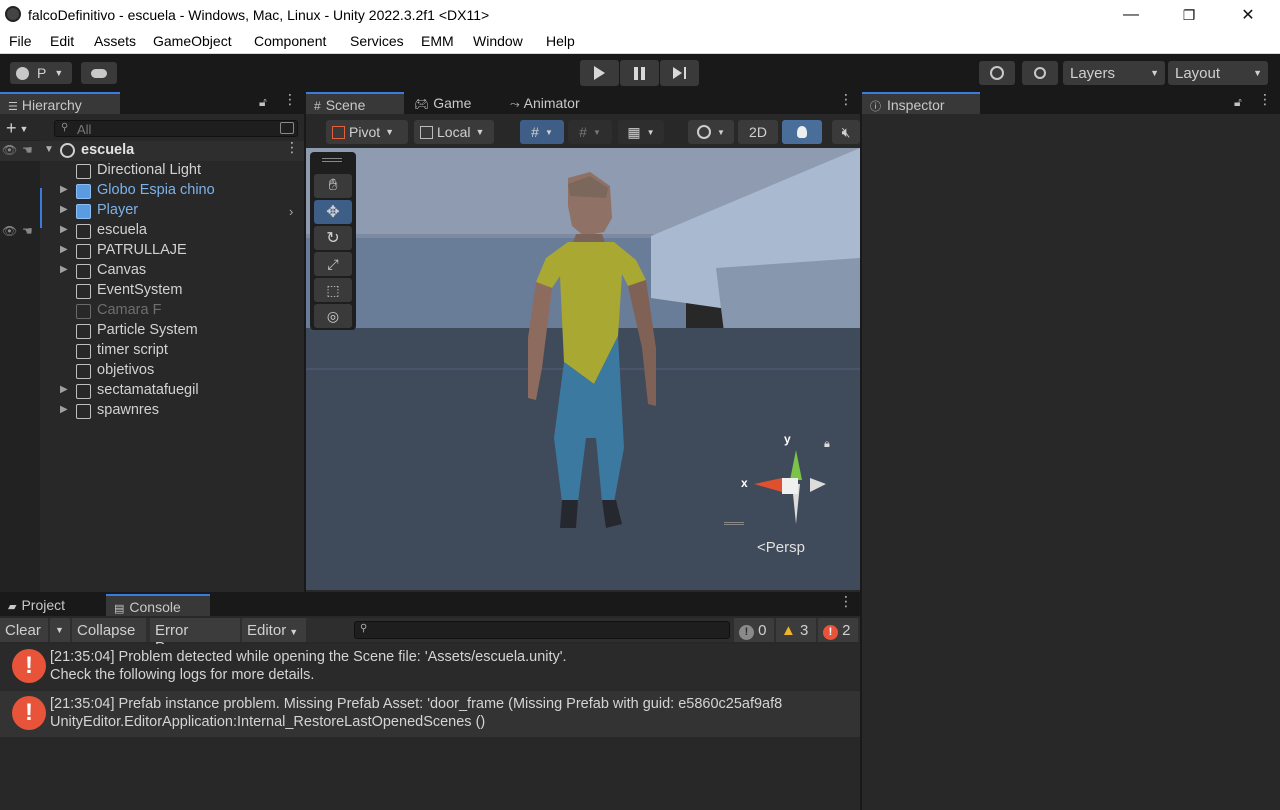  What do you see at coordinates (454, 132) in the screenshot?
I see `local-dropdown: Local ▼` at bounding box center [454, 132].